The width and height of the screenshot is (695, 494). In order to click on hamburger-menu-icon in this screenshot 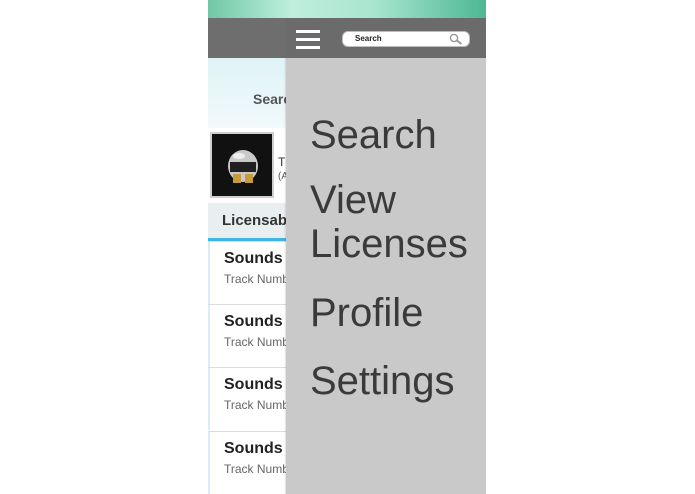, I will do `click(308, 40)`.